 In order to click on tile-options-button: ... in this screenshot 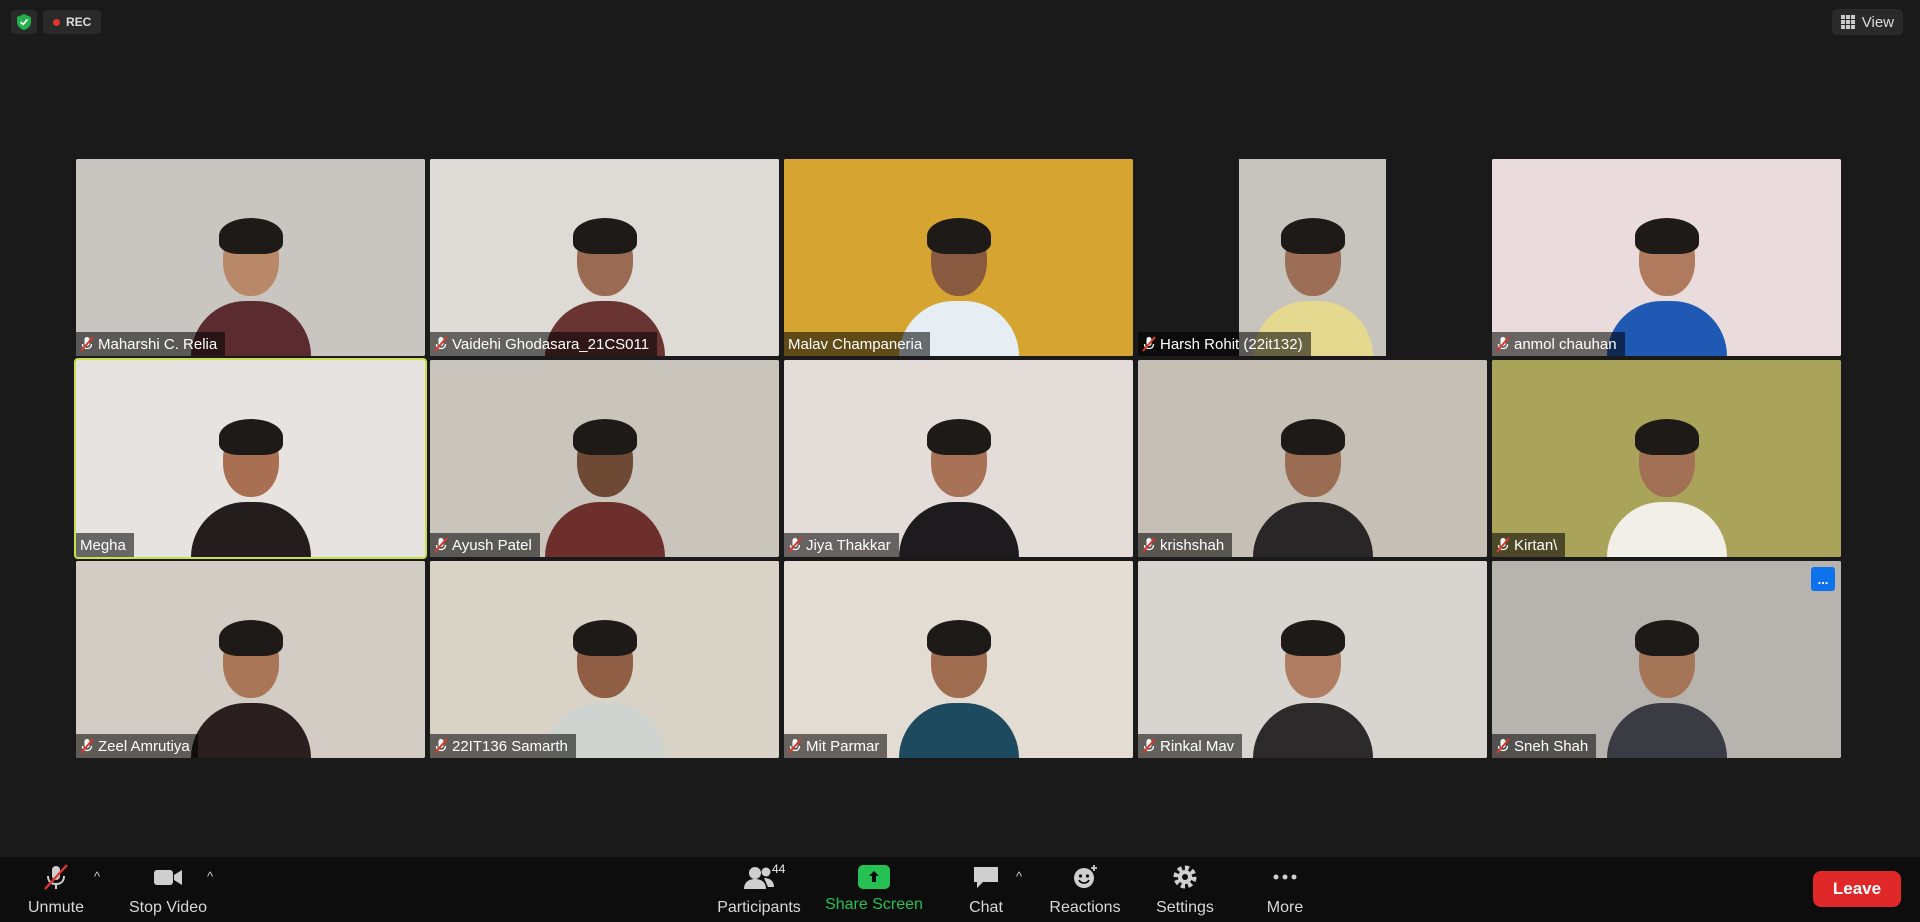, I will do `click(1823, 579)`.